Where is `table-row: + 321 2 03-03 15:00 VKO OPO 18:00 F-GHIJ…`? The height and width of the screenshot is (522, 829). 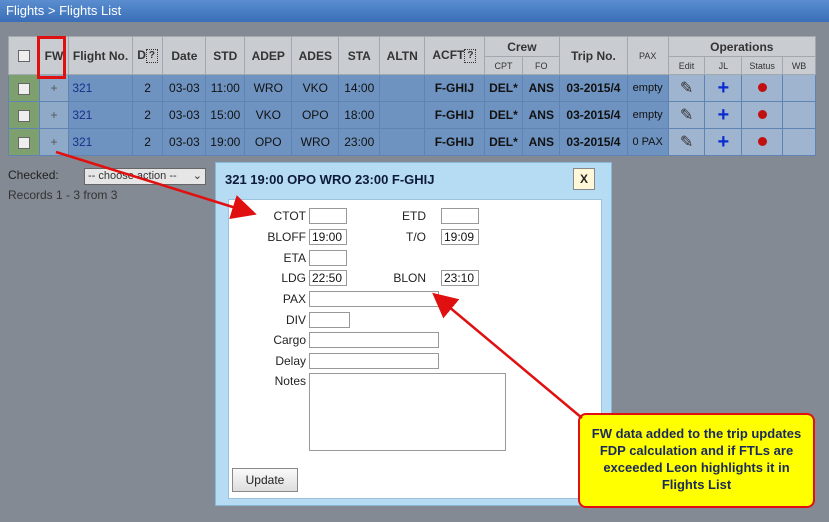
table-row: + 321 2 03-03 15:00 VKO OPO 18:00 F-GHIJ… is located at coordinates (412, 115).